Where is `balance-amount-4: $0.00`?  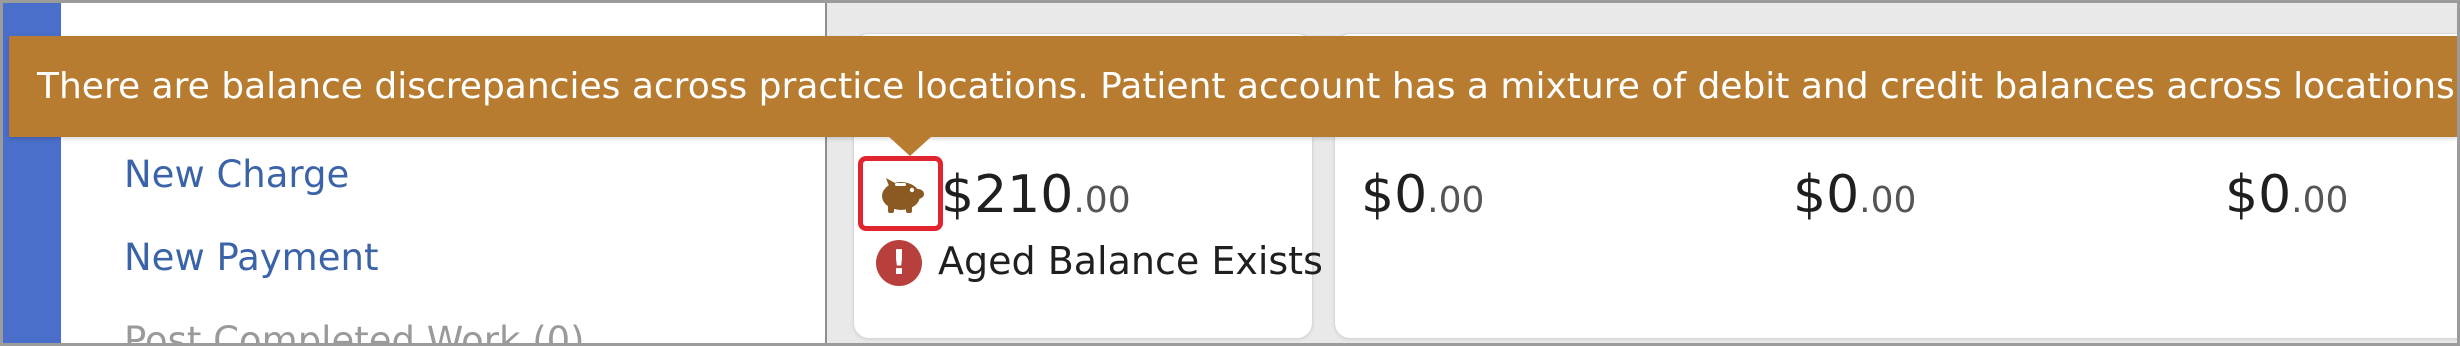
balance-amount-4: $0.00 is located at coordinates (2286, 195).